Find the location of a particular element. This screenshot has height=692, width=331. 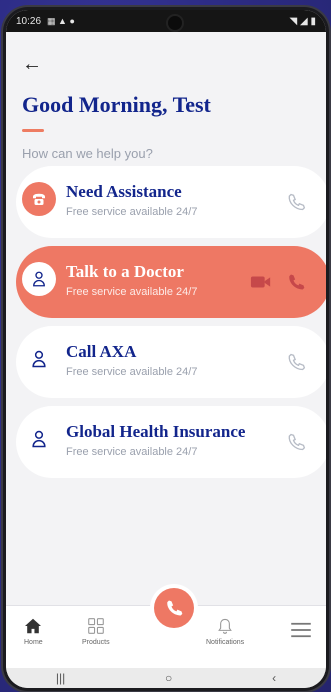

front-camera is located at coordinates (175, 23).